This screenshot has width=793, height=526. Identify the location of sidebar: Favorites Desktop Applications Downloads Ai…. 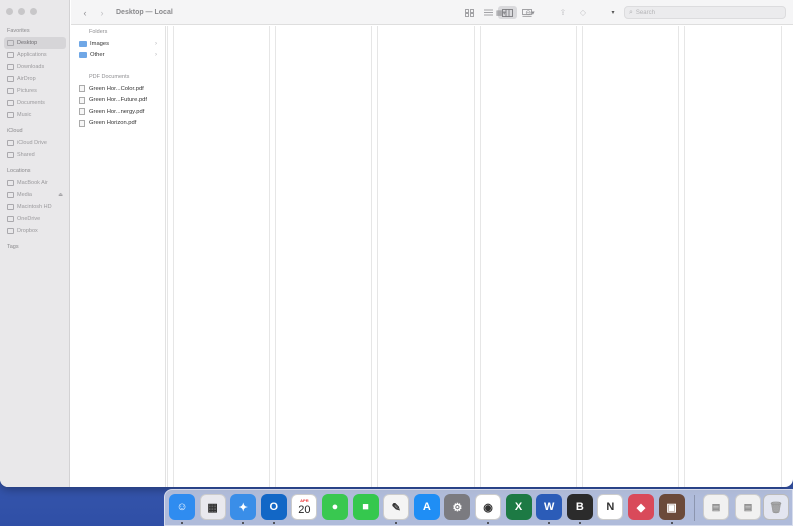
(35, 243).